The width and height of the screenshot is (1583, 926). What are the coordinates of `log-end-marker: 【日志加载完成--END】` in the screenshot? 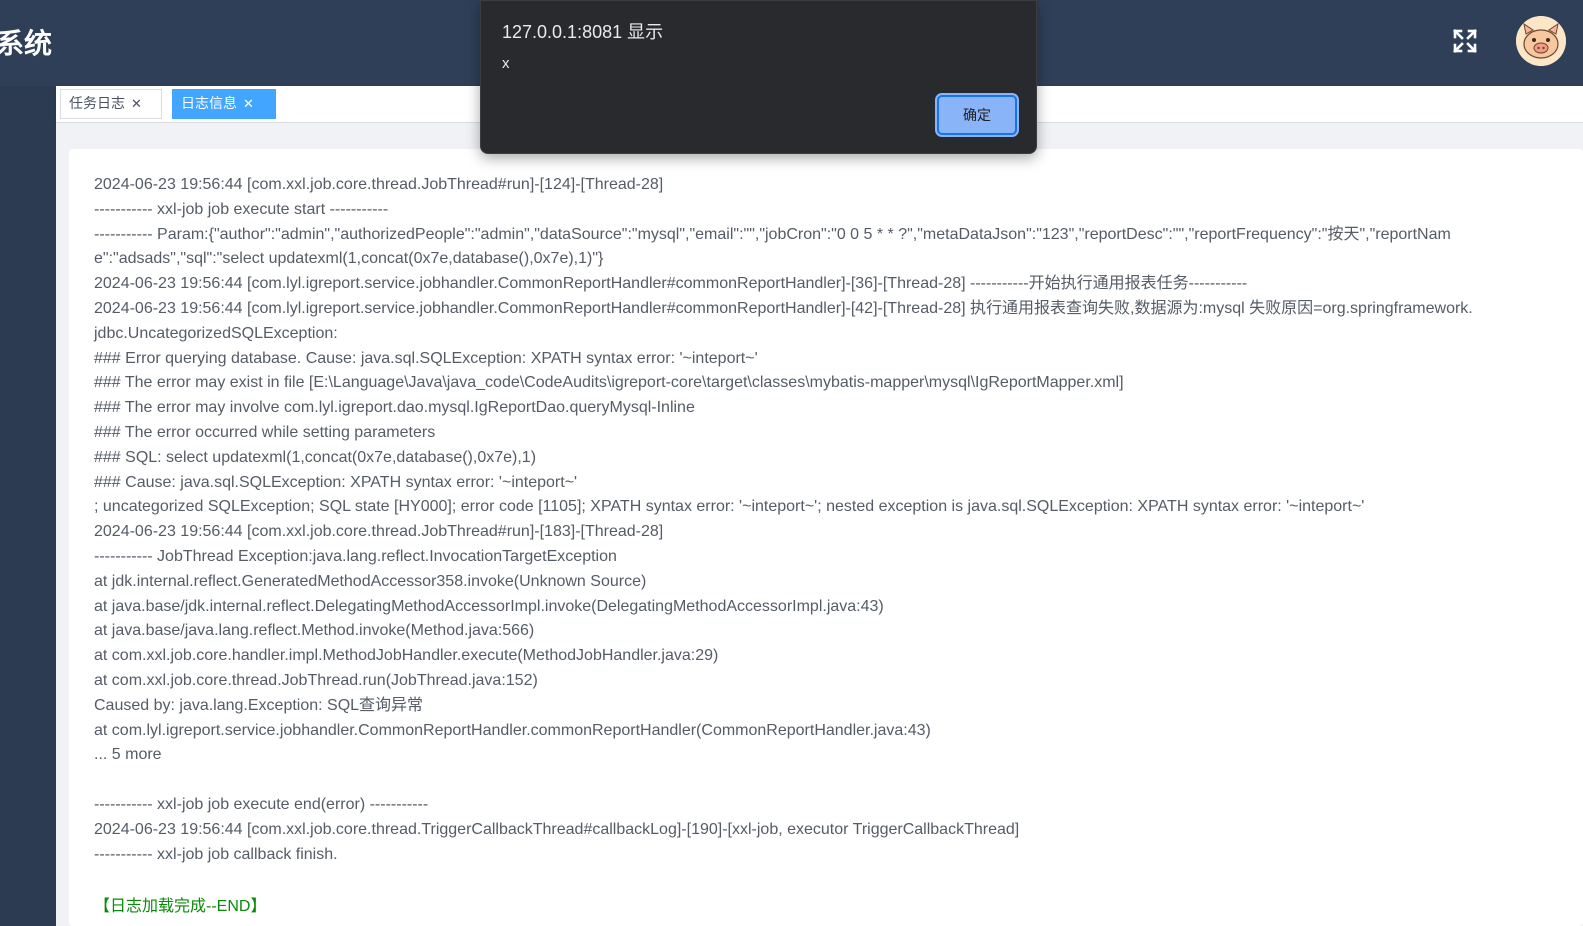 It's located at (180, 906).